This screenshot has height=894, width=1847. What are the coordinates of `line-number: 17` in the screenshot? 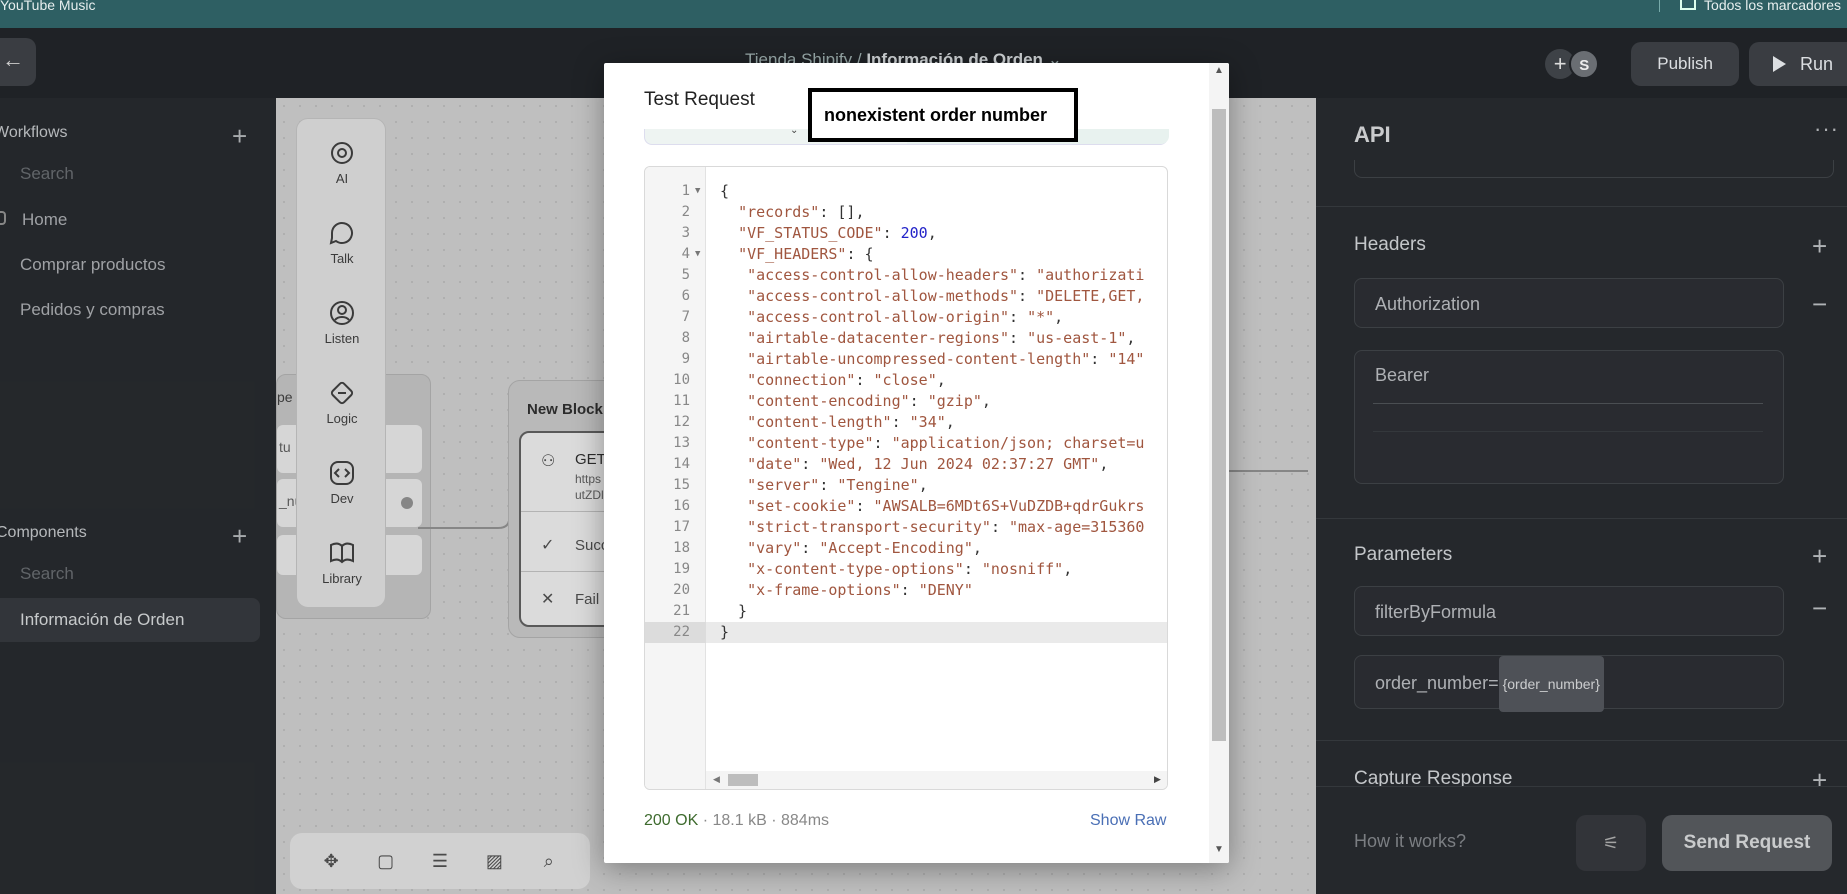 It's located at (681, 527).